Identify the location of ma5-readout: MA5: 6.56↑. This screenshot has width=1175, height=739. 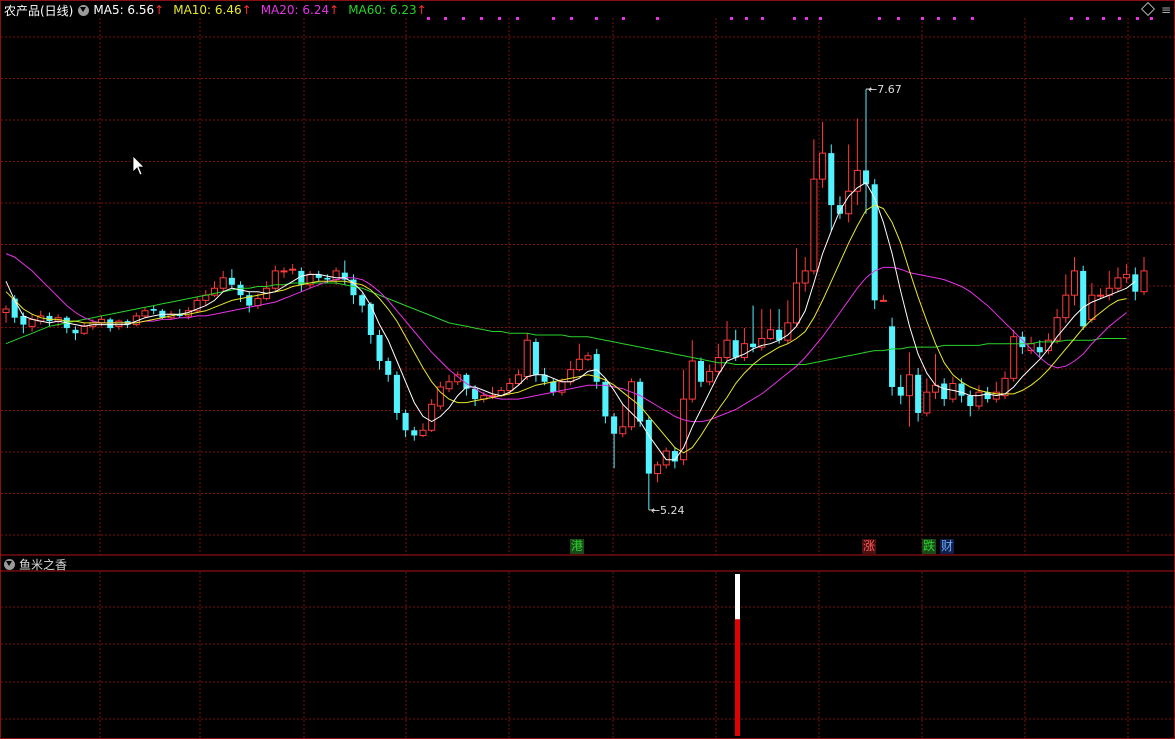
(128, 10).